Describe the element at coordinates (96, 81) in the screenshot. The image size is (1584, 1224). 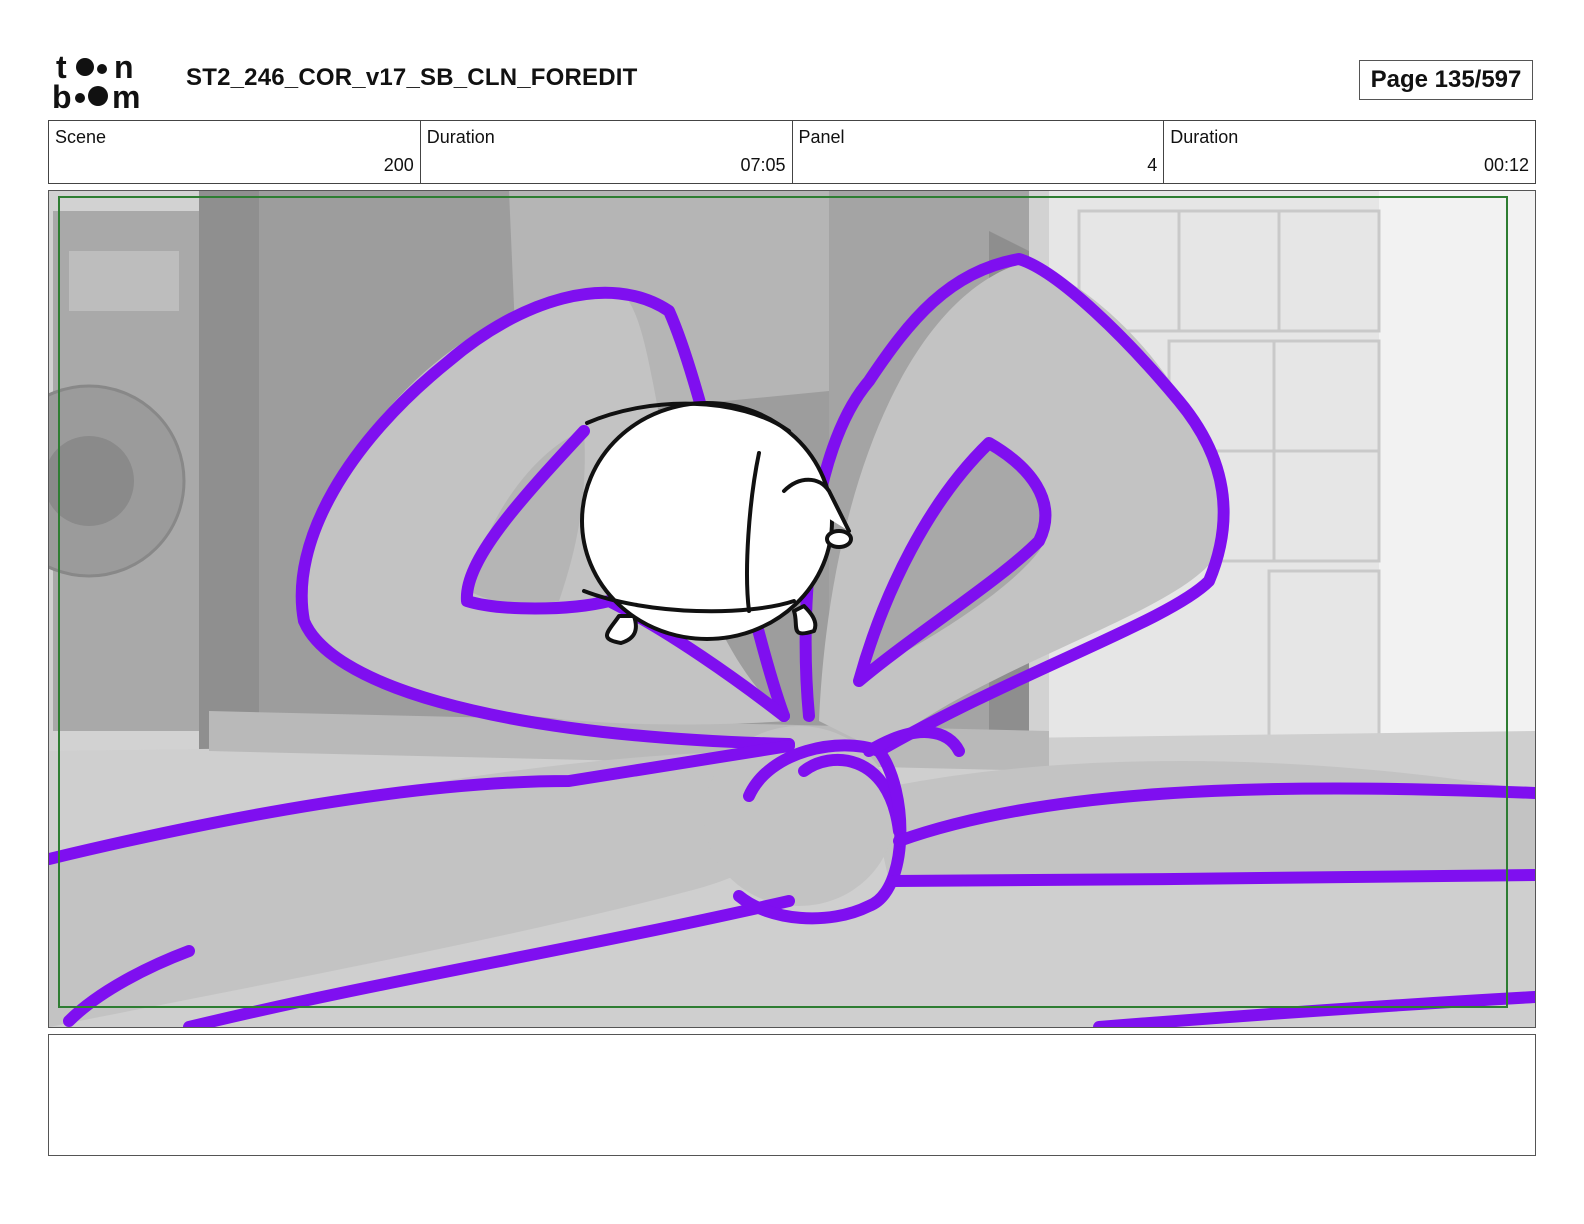
I see `toon-boom-logo: t n b m` at that location.